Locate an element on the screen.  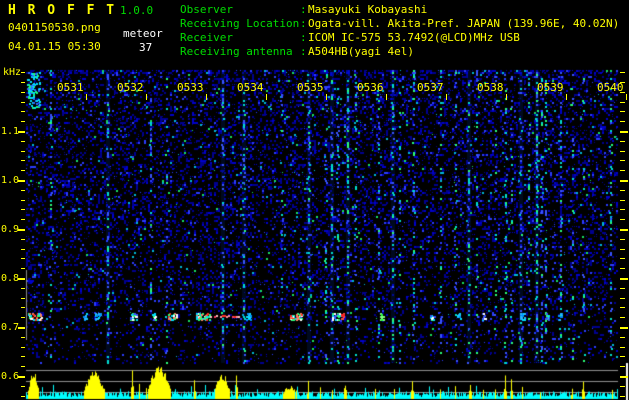
time-axis-label: 0536 is located at coordinates (370, 87).